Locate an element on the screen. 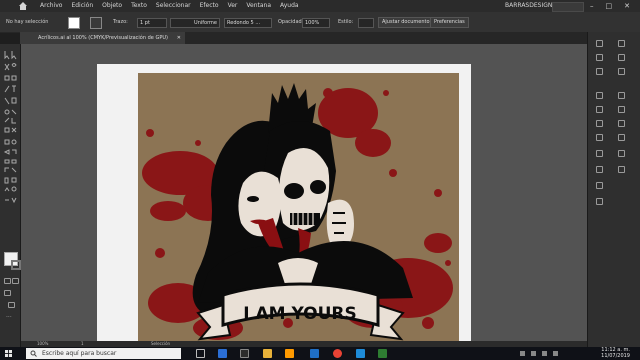 This screenshot has height=360, width=640. taskbar-search-input: Escribe aquí para buscar is located at coordinates (103, 353).